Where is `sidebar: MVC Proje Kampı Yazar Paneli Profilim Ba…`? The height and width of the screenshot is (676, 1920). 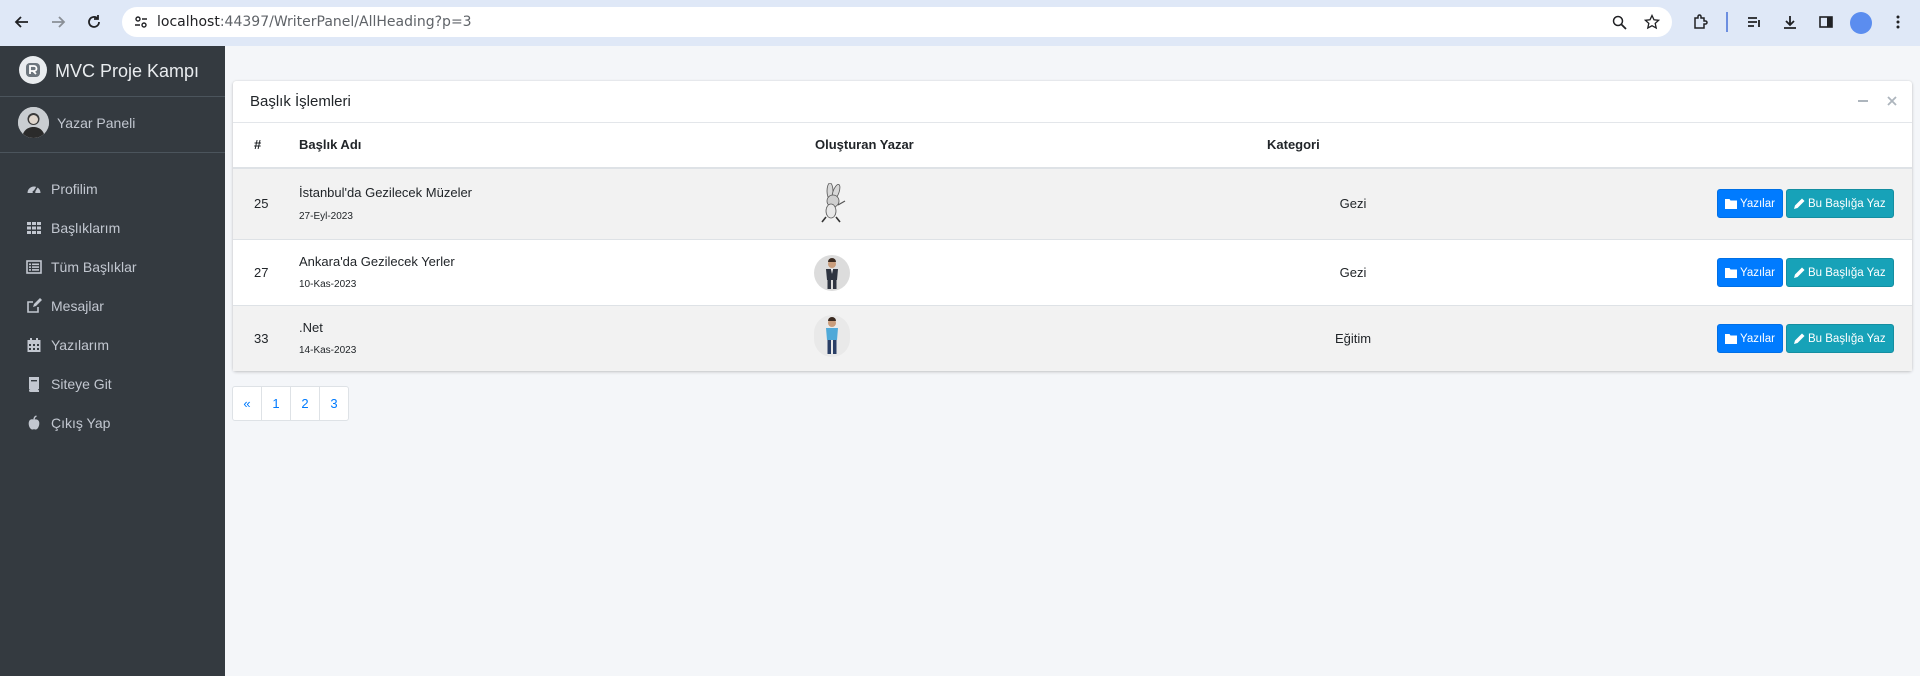
sidebar: MVC Proje Kampı Yazar Paneli Profilim Ba… is located at coordinates (112, 361).